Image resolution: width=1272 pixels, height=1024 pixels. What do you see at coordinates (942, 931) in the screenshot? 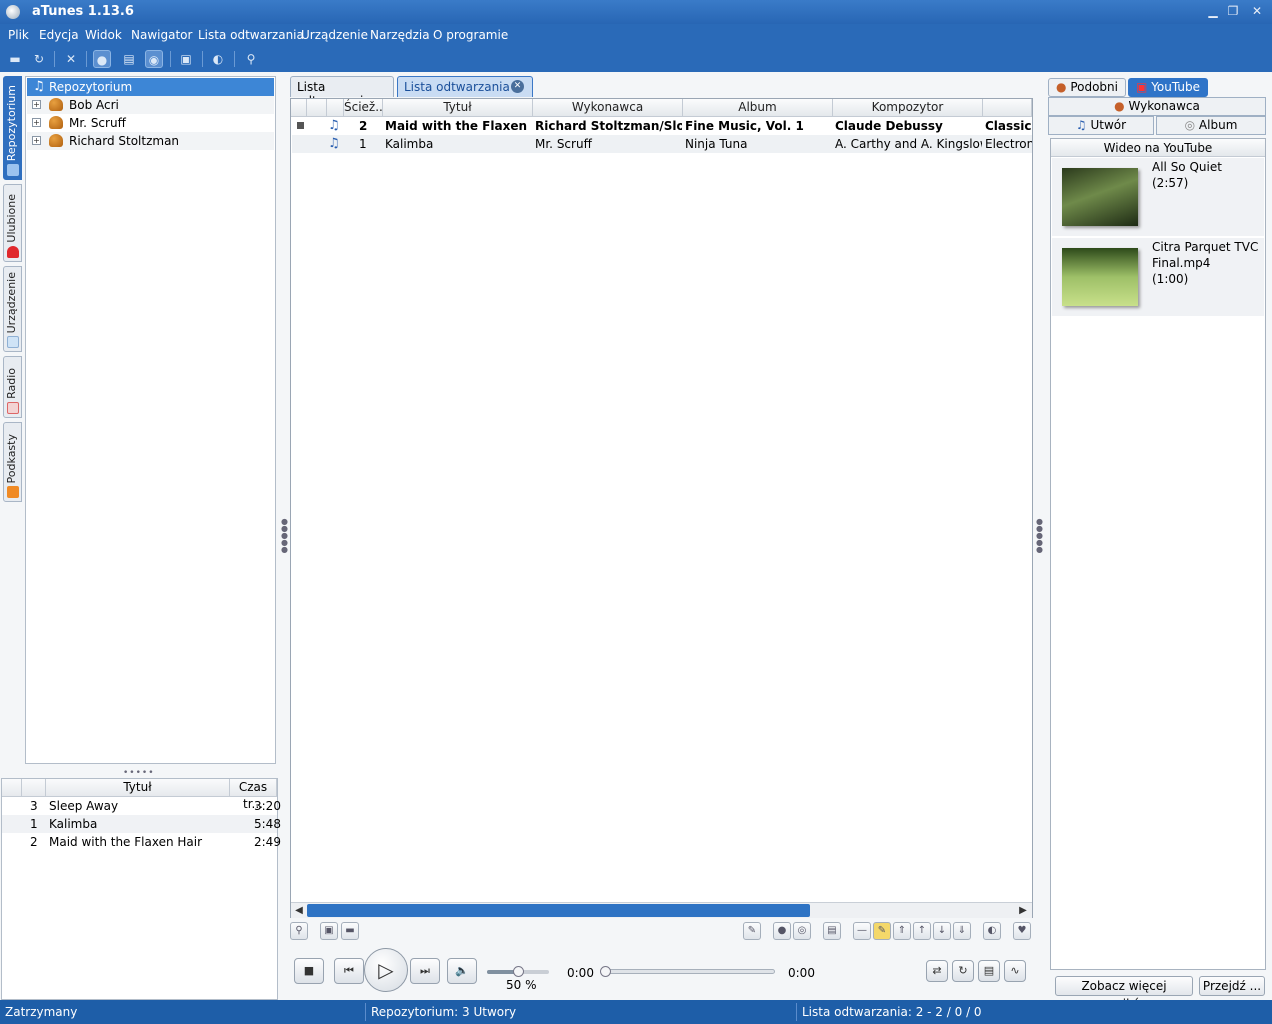
I see `move-down-icon: ↓` at bounding box center [942, 931].